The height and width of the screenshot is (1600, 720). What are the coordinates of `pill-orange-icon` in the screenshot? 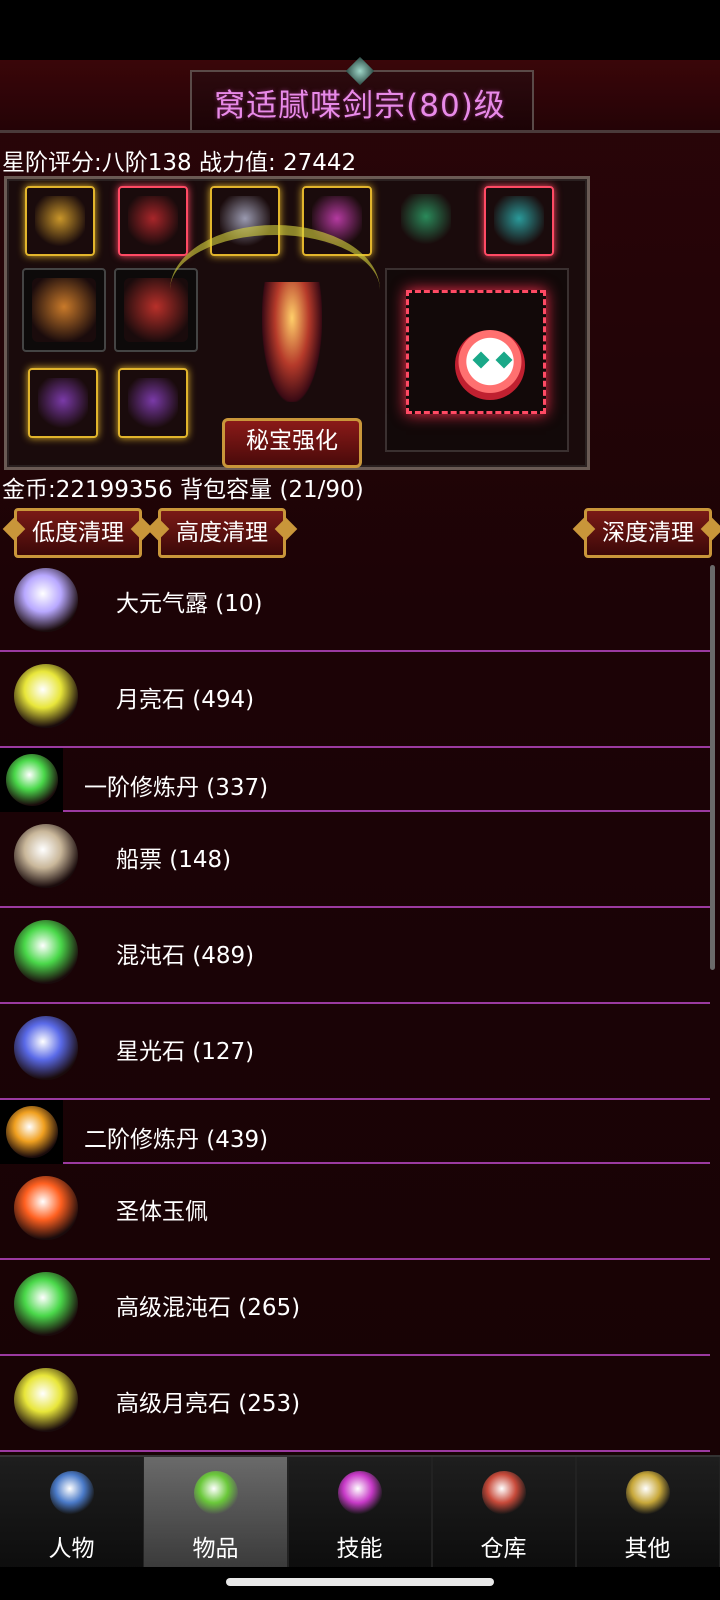 It's located at (32, 1132).